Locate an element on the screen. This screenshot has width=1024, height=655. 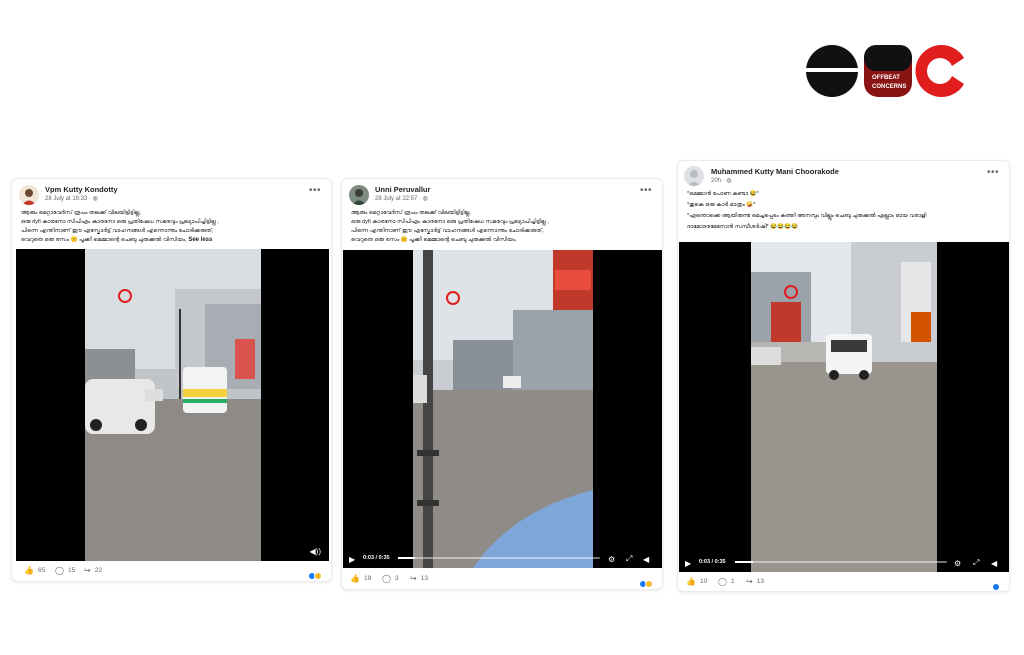
logo-text-1: OFFBEAT is located at coordinates (886, 78).